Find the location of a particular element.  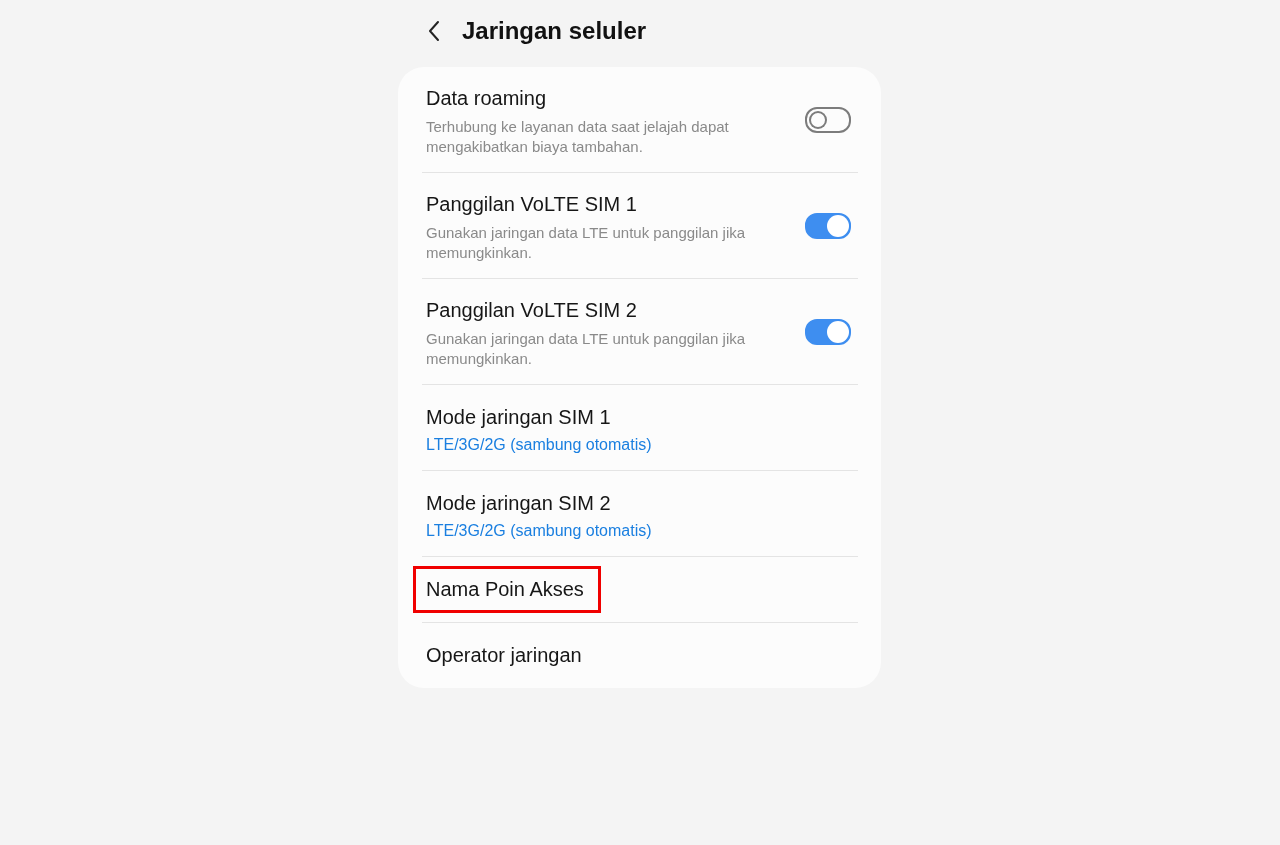

setting-title: Nama Poin Akses is located at coordinates (507, 589).